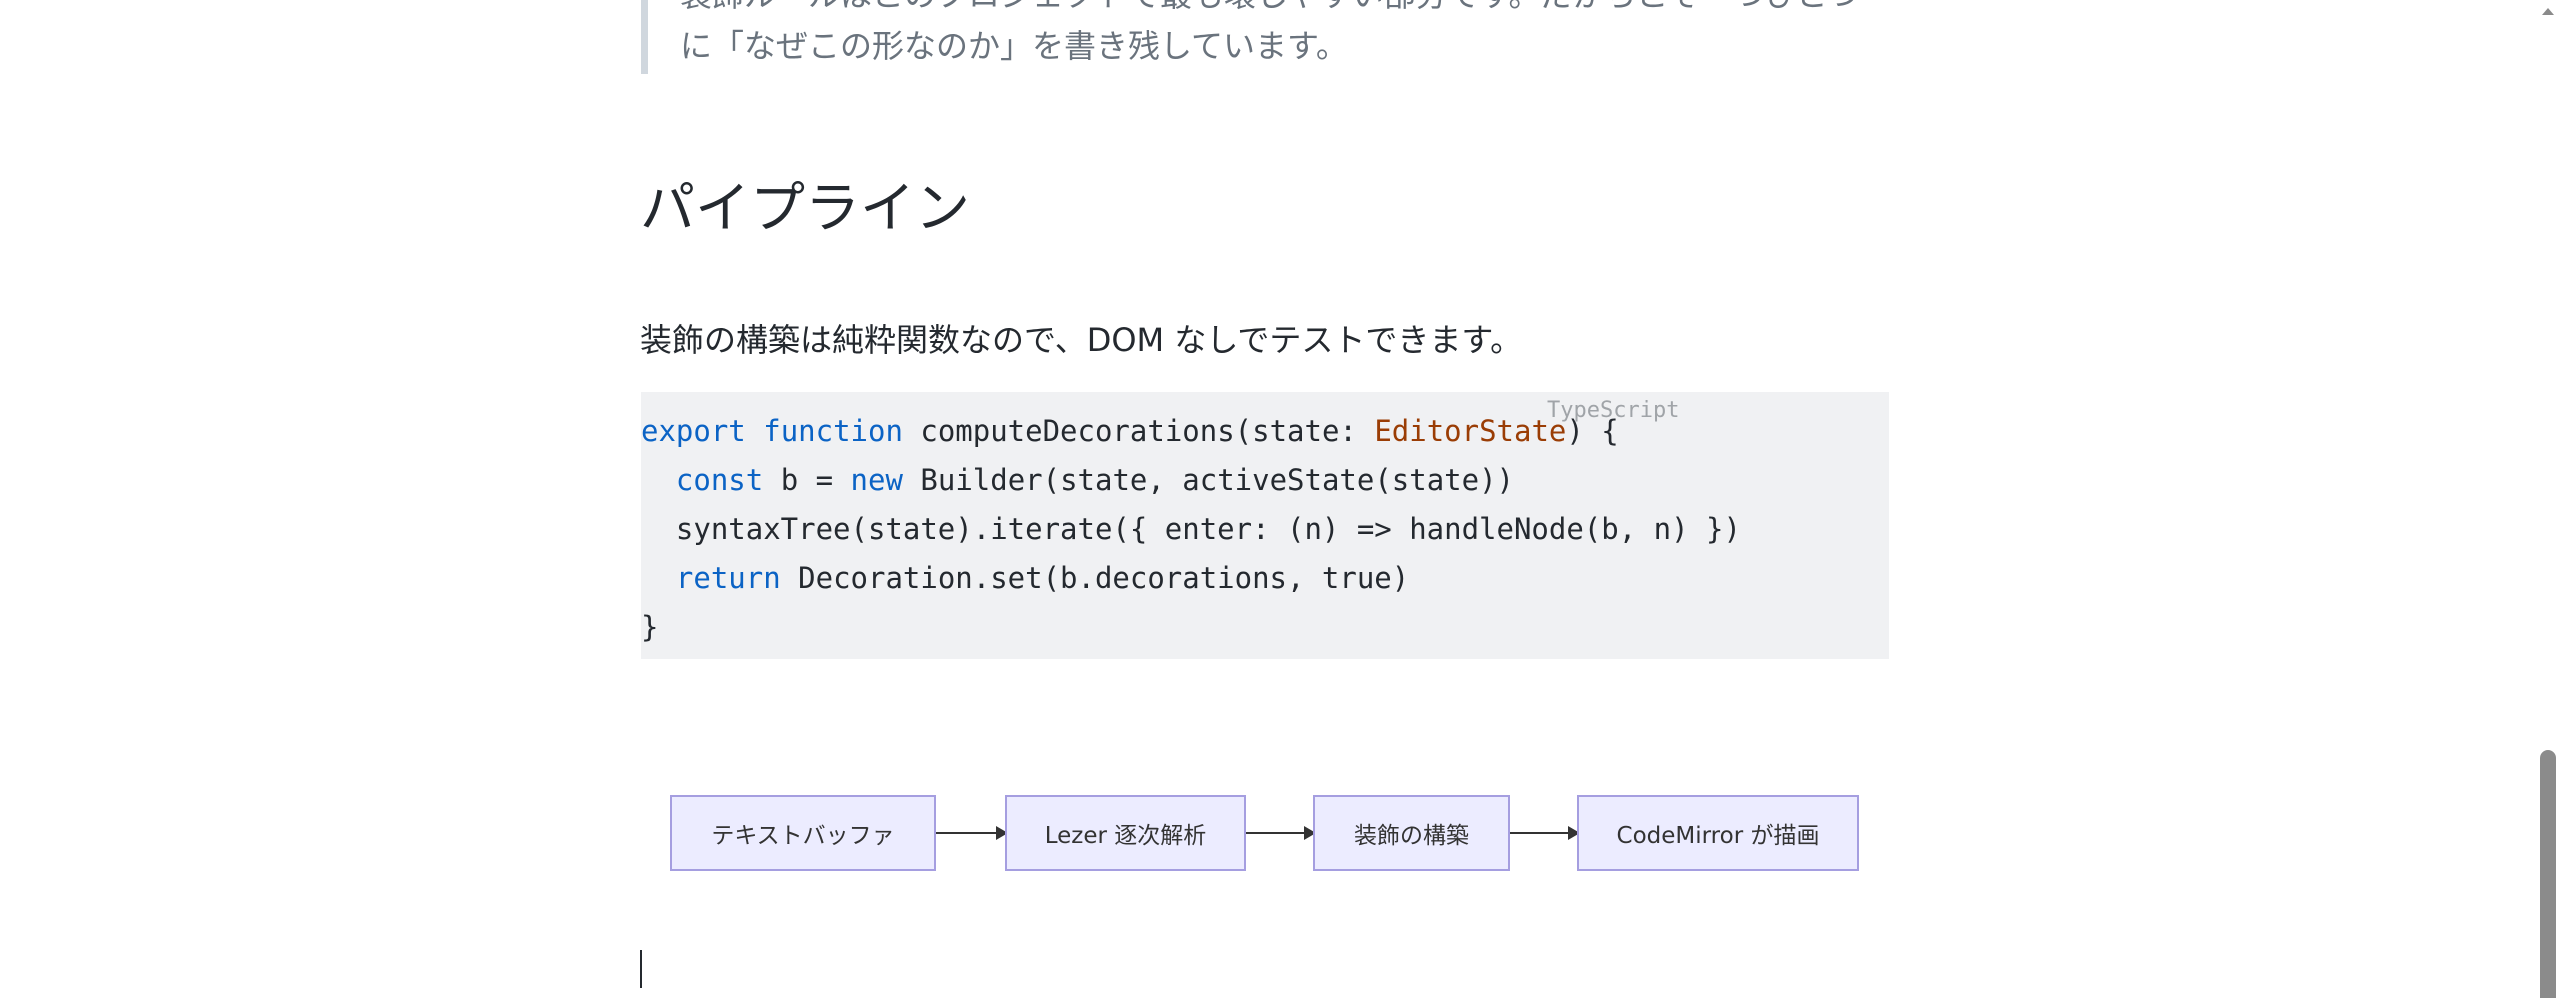  I want to click on code-token: Builder(state, activeState(state)), so click(1208, 480).